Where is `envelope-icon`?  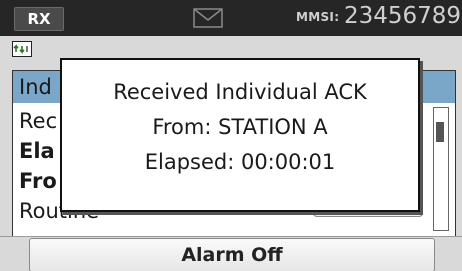 envelope-icon is located at coordinates (208, 18).